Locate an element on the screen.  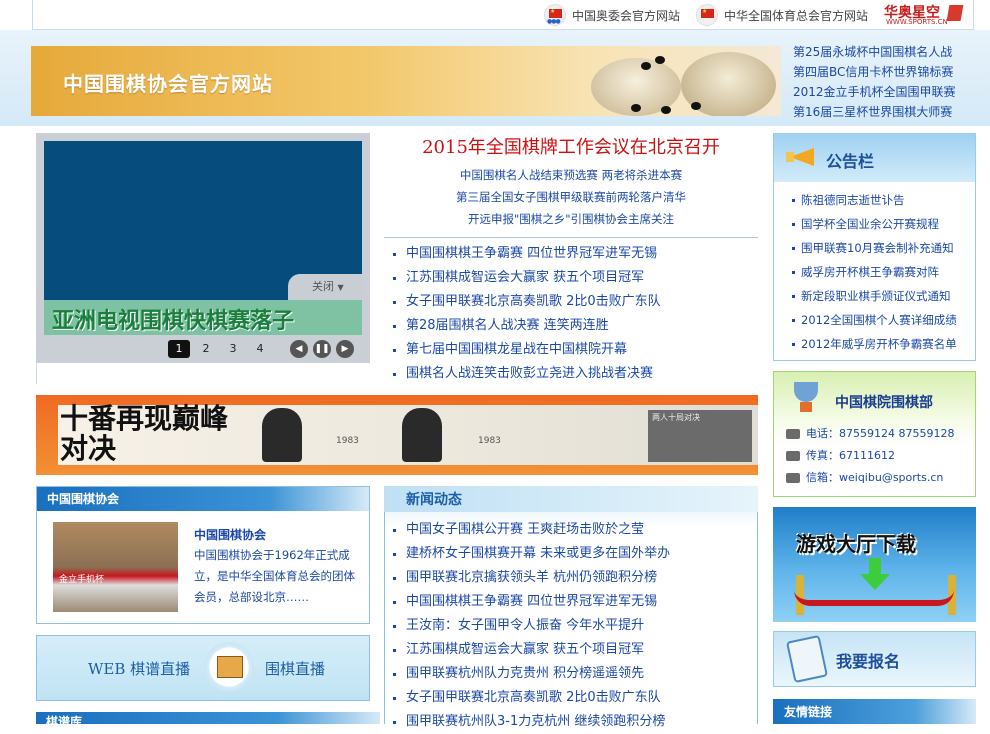
department-phone: 电话：87559124 87559128 is located at coordinates (870, 434).